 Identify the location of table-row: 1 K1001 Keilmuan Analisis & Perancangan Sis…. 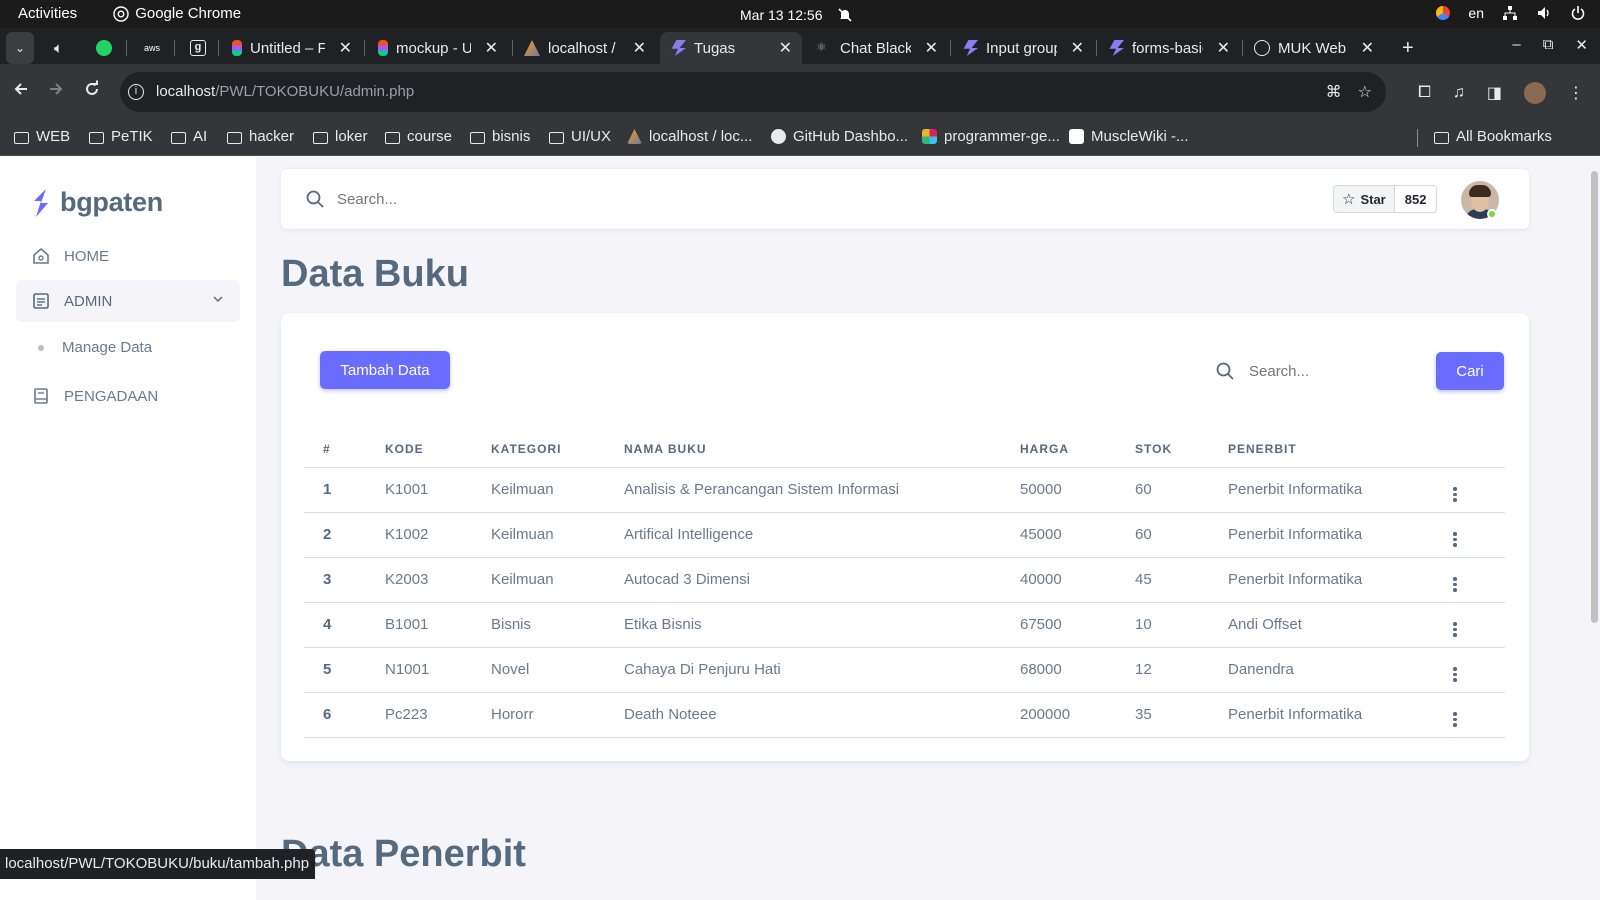
(904, 490).